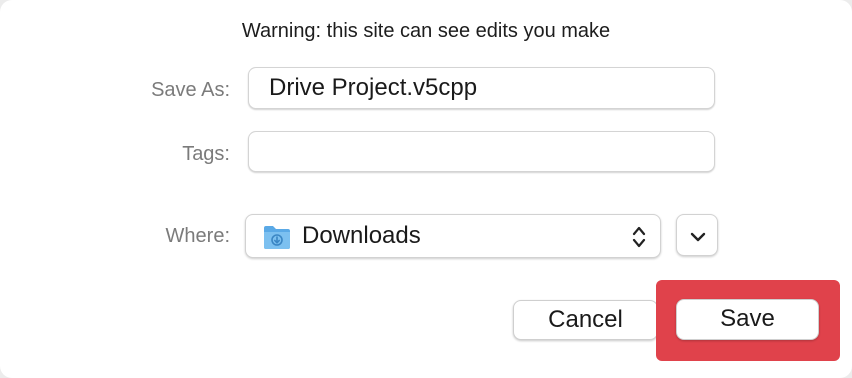  What do you see at coordinates (481, 151) in the screenshot?
I see `tags-field` at bounding box center [481, 151].